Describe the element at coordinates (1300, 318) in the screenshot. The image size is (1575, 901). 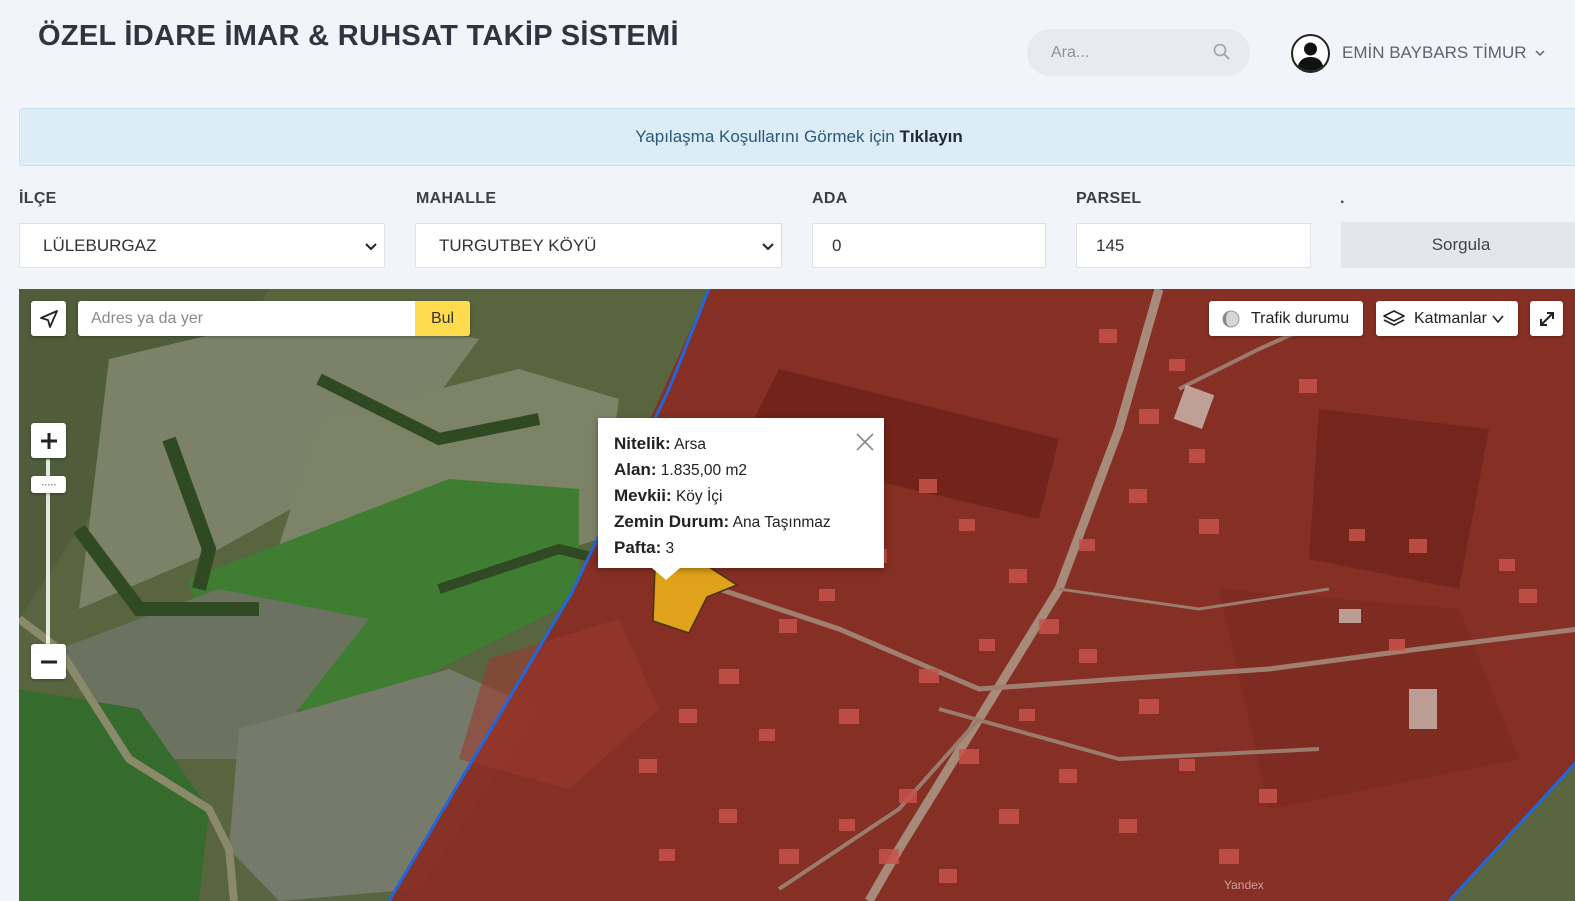
I see `traffic-label: Trafik durumu` at that location.